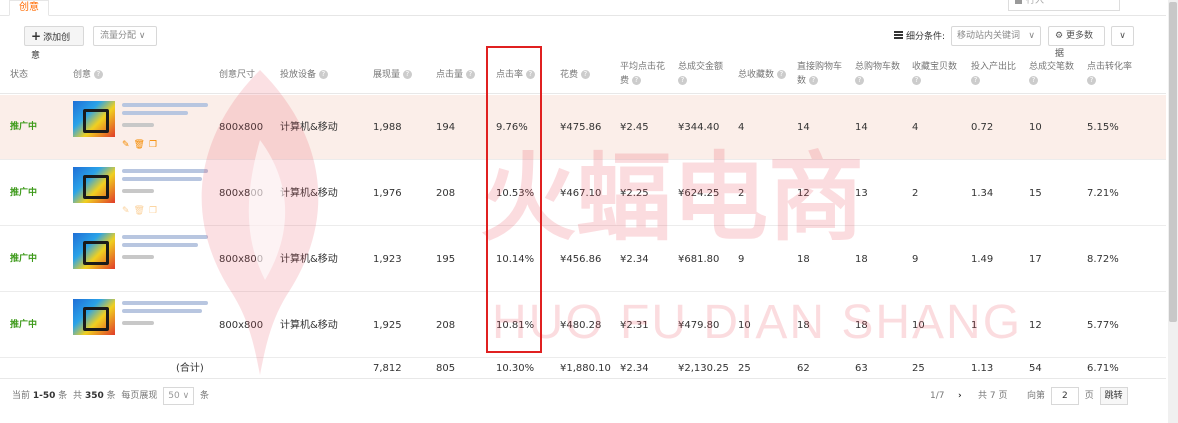  I want to click on cell-cost: ¥475.86, so click(581, 127).